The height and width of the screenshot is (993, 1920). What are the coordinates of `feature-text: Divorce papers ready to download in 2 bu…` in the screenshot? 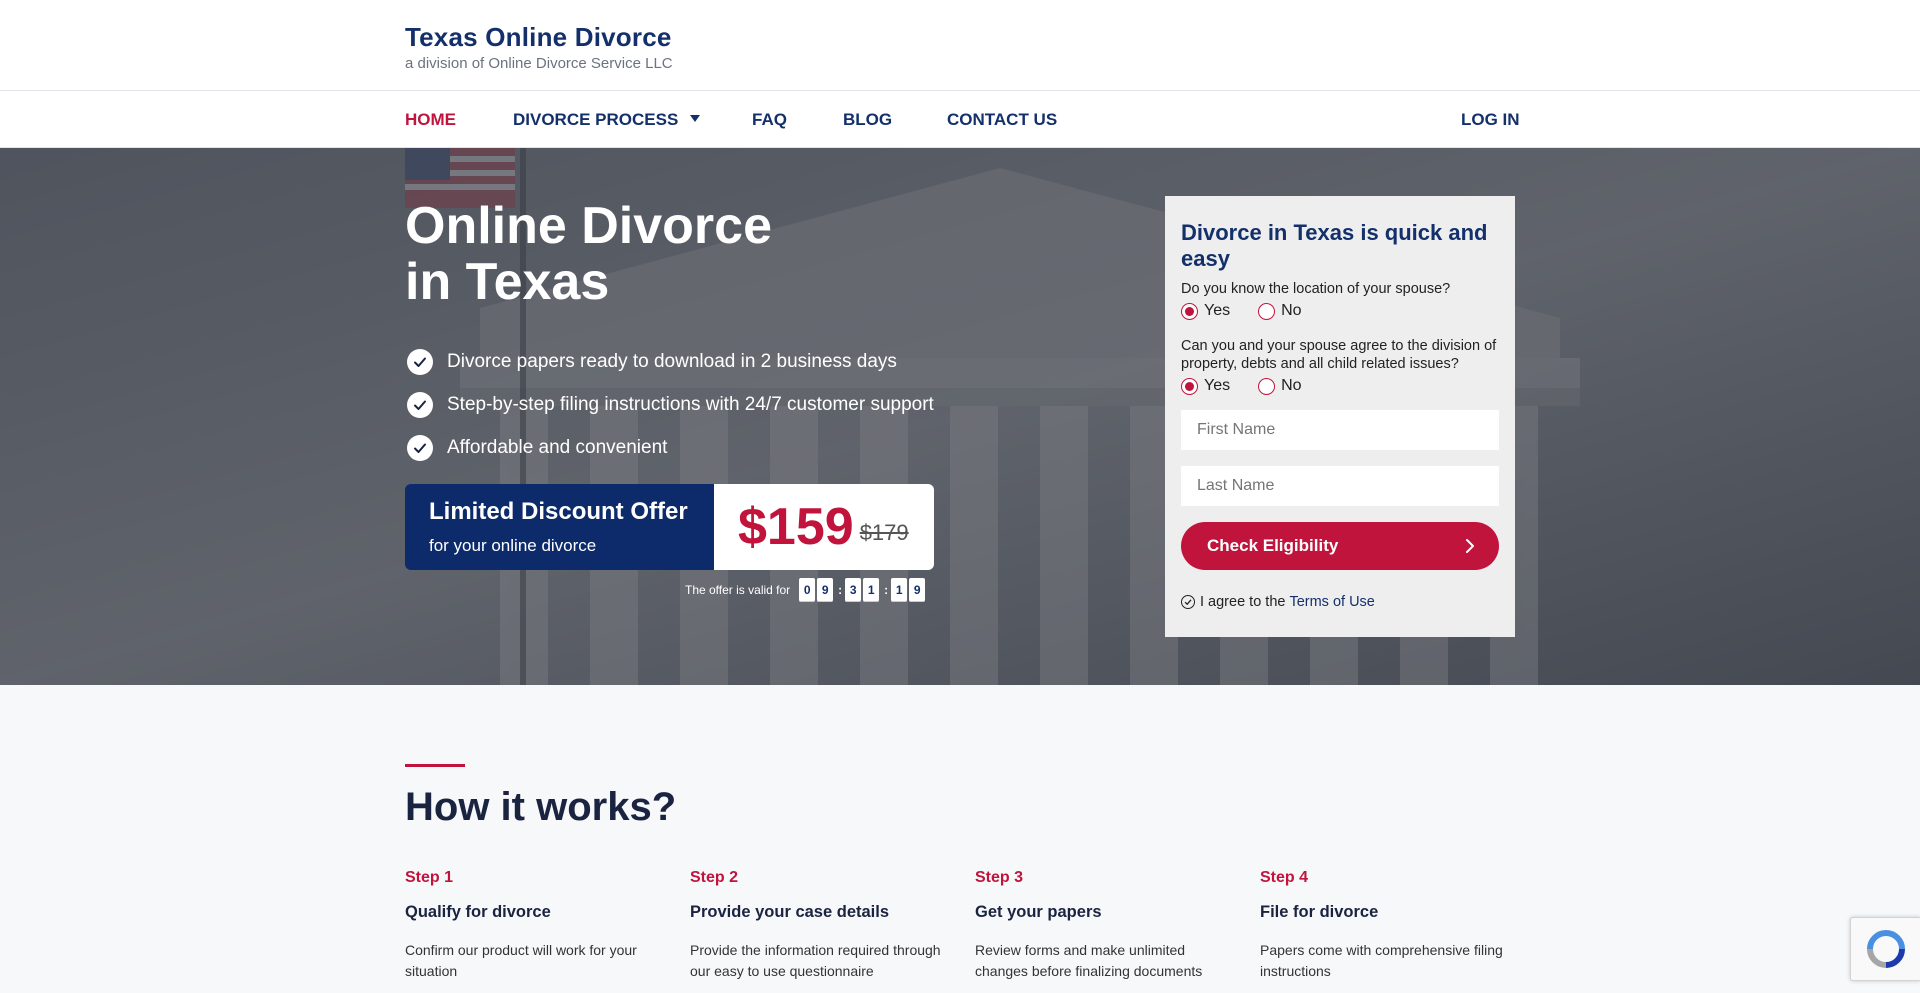 It's located at (672, 361).